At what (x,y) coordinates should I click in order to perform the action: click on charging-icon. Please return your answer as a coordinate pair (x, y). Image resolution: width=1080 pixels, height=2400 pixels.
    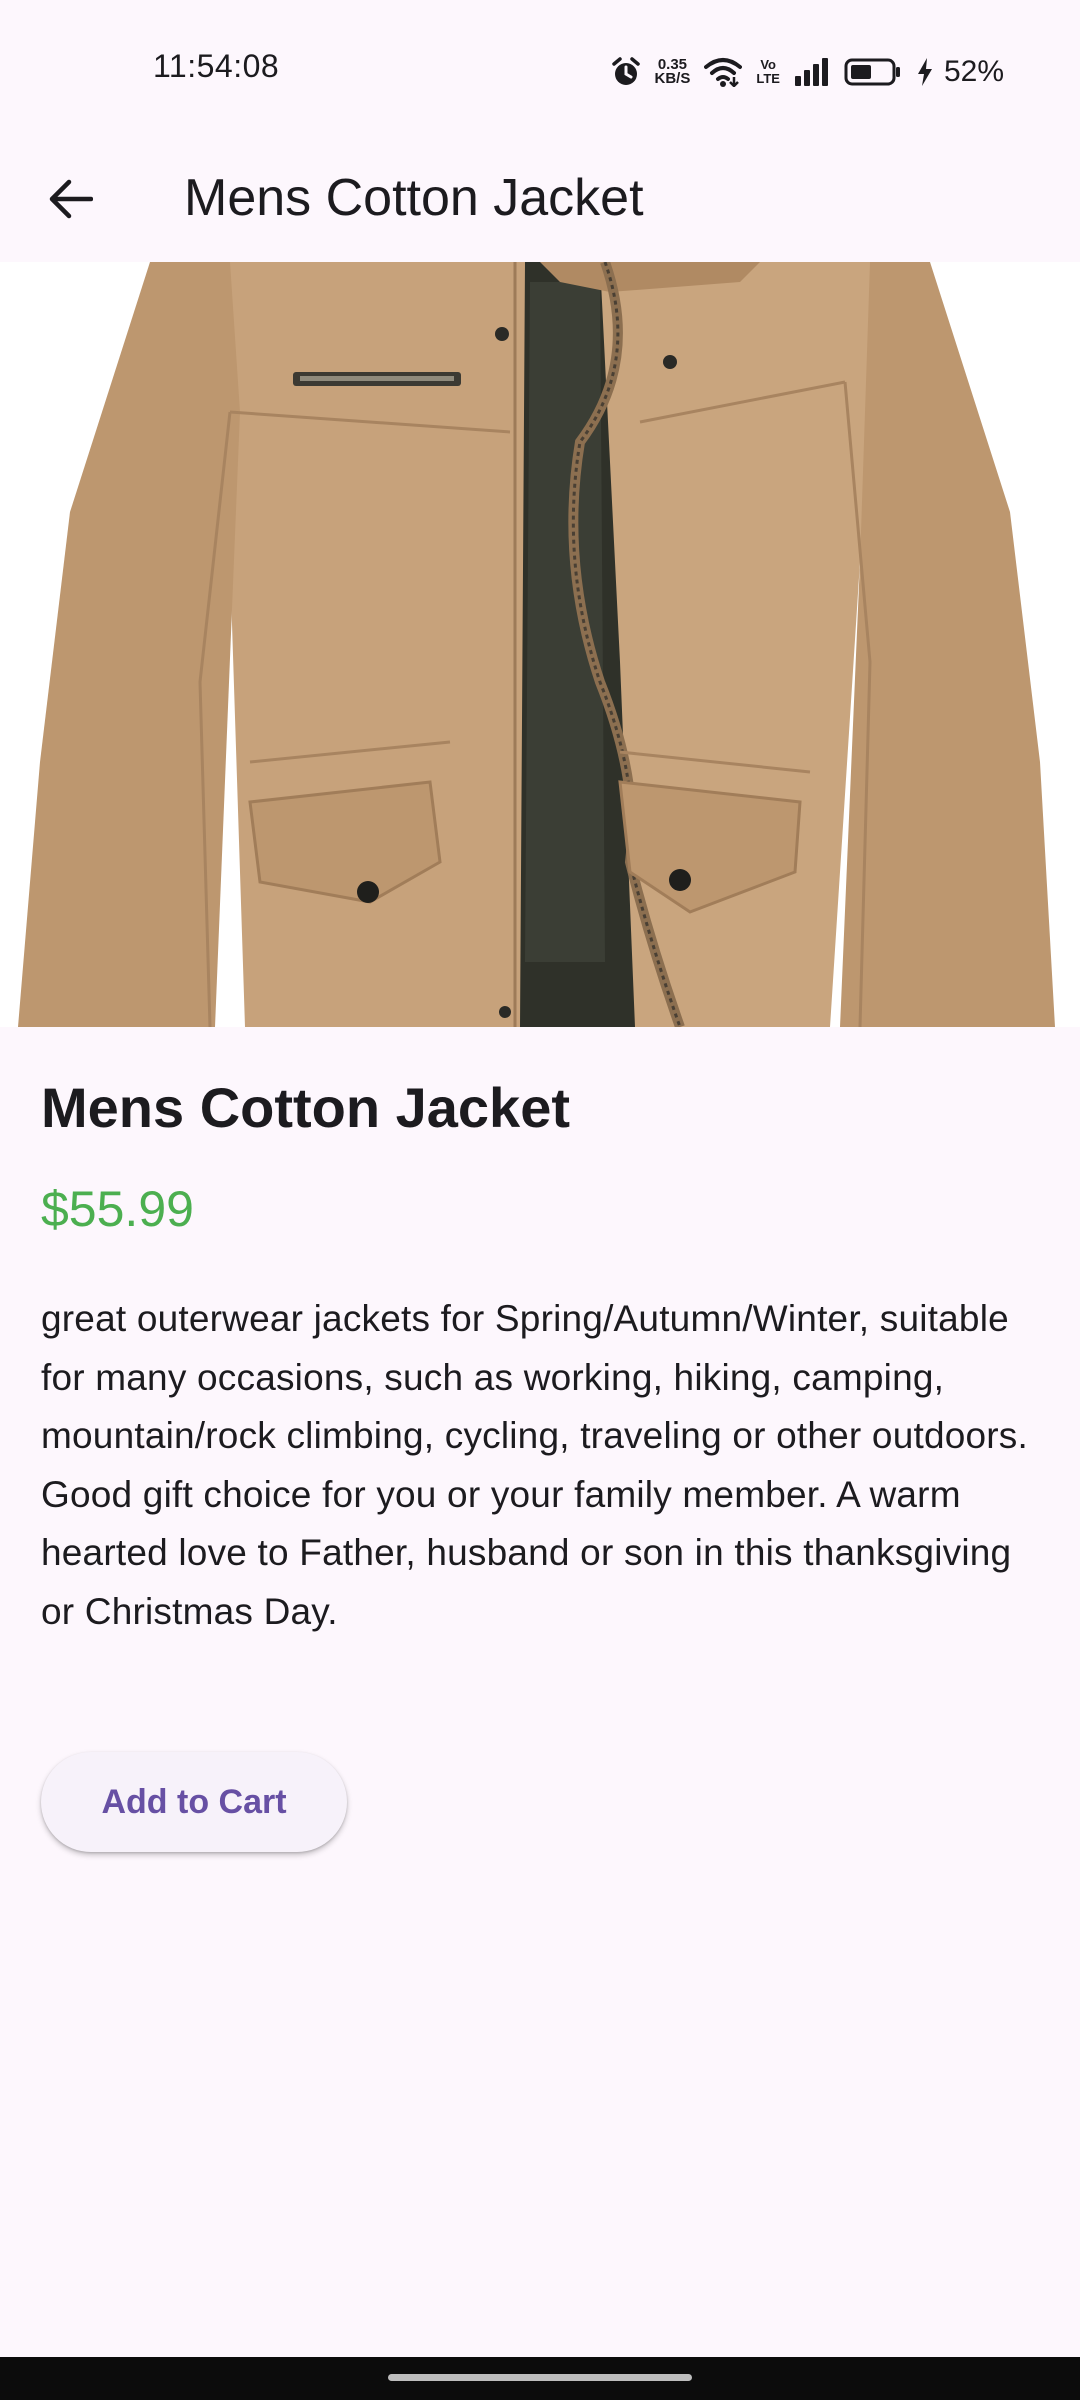
    Looking at the image, I should click on (925, 72).